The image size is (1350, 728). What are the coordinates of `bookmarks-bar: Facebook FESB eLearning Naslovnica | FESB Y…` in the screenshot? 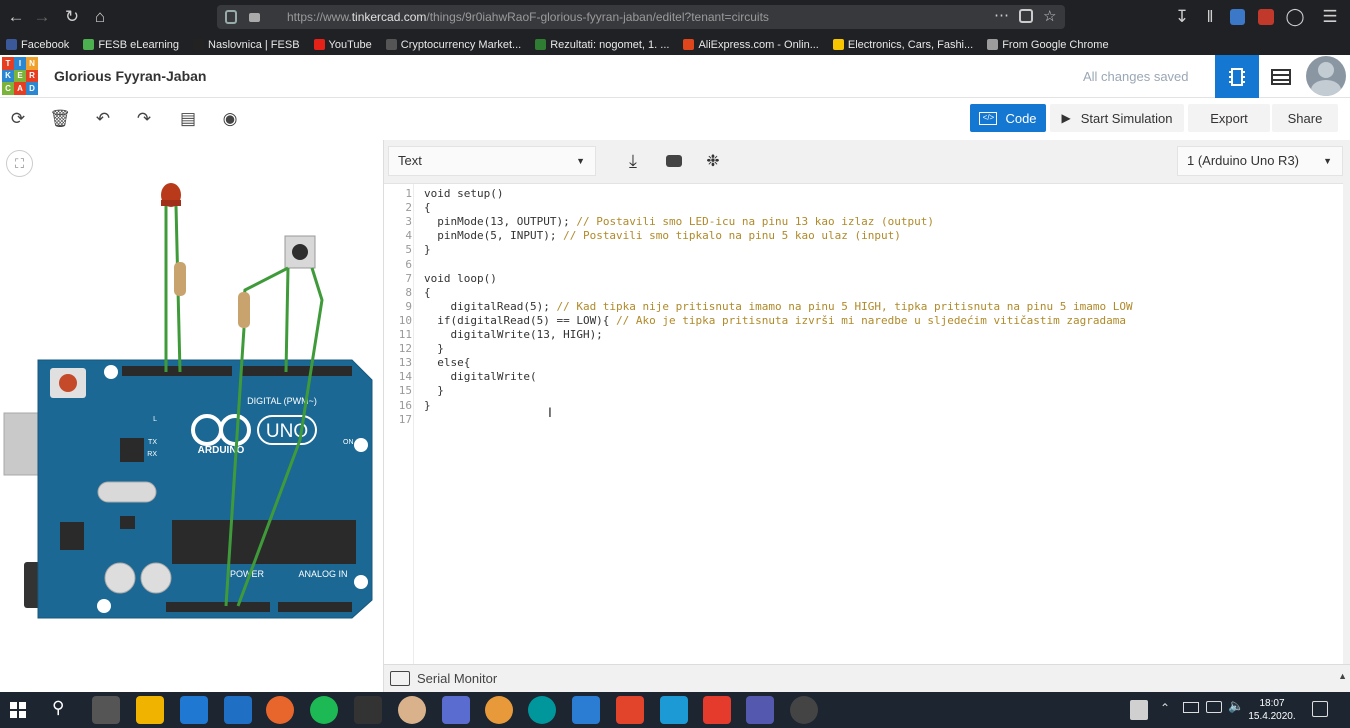 It's located at (675, 44).